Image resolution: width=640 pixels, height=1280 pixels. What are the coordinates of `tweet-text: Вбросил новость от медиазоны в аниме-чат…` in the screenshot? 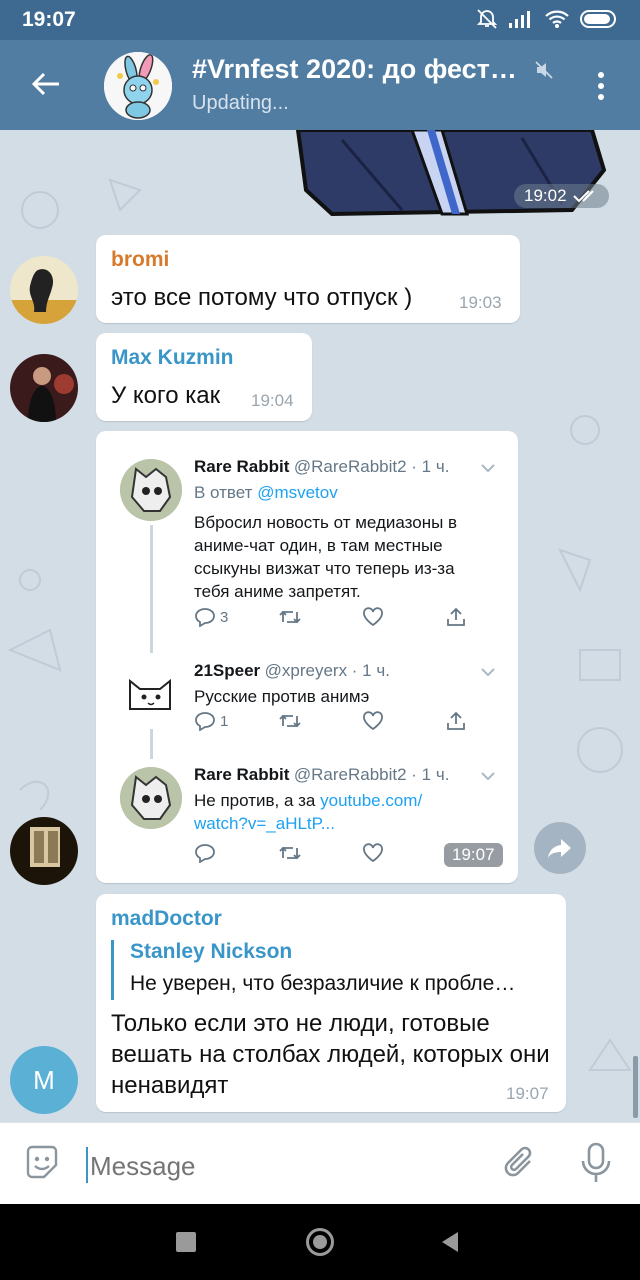 It's located at (326, 557).